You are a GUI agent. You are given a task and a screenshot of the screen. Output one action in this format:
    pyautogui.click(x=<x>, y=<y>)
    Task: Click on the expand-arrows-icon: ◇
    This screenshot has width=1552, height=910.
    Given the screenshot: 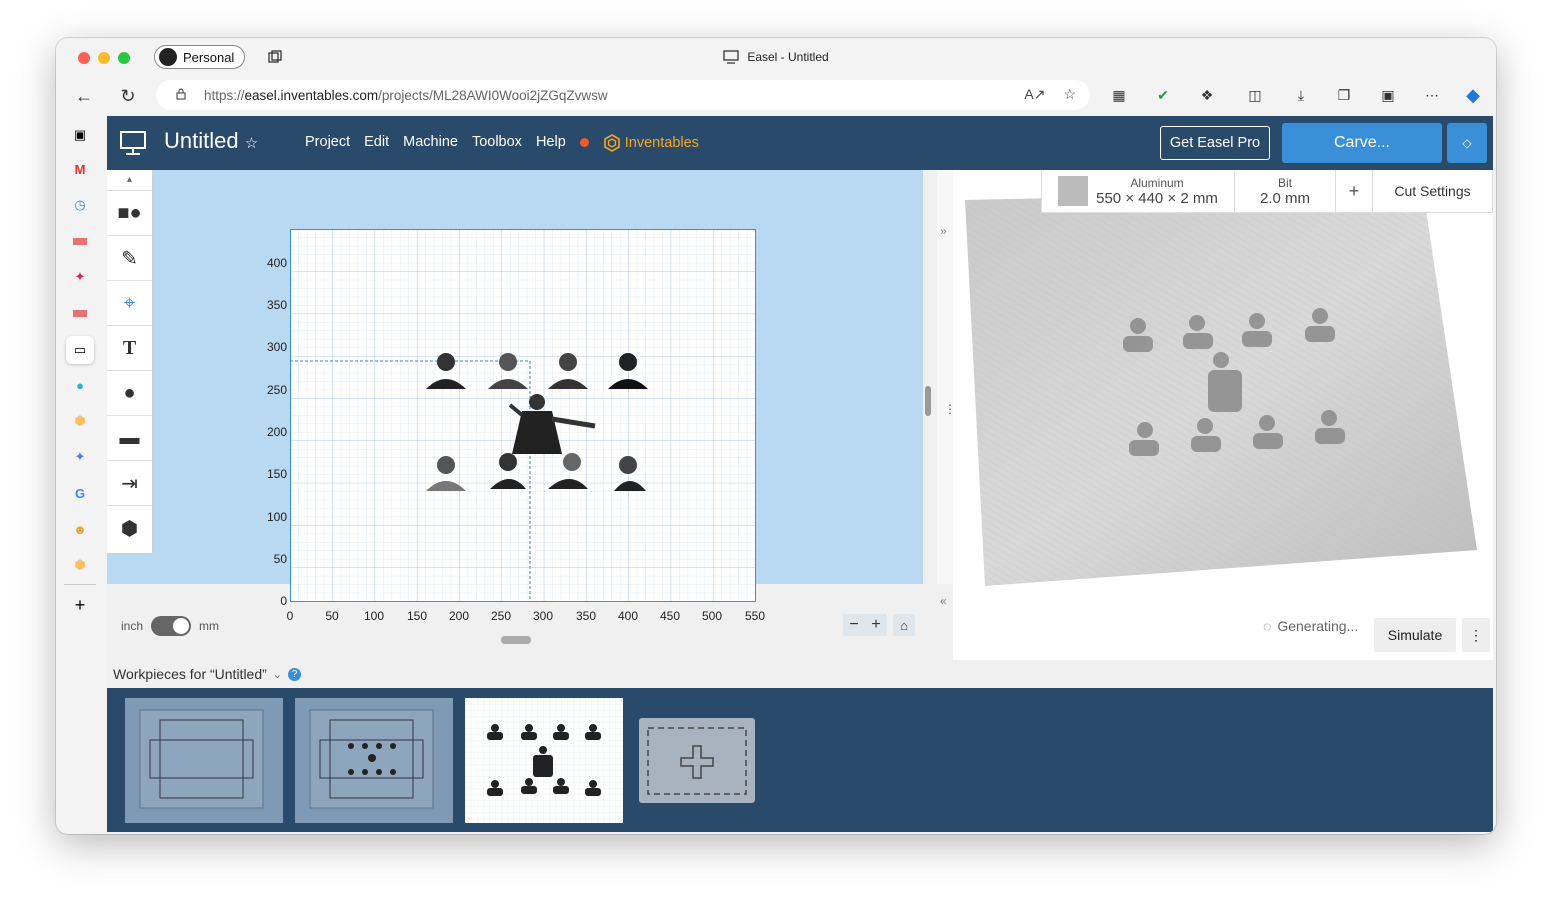 What is the action you would take?
    pyautogui.click(x=1467, y=143)
    